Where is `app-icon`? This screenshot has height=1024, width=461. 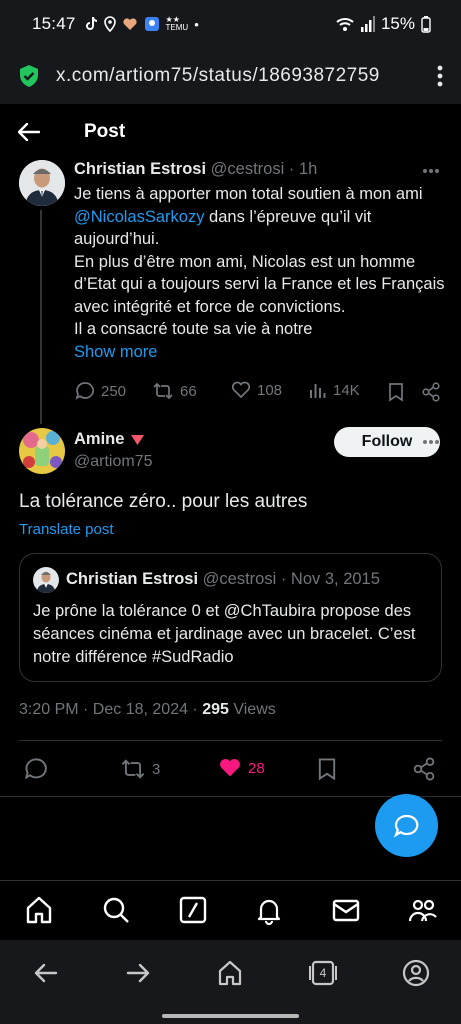
app-icon is located at coordinates (151, 24).